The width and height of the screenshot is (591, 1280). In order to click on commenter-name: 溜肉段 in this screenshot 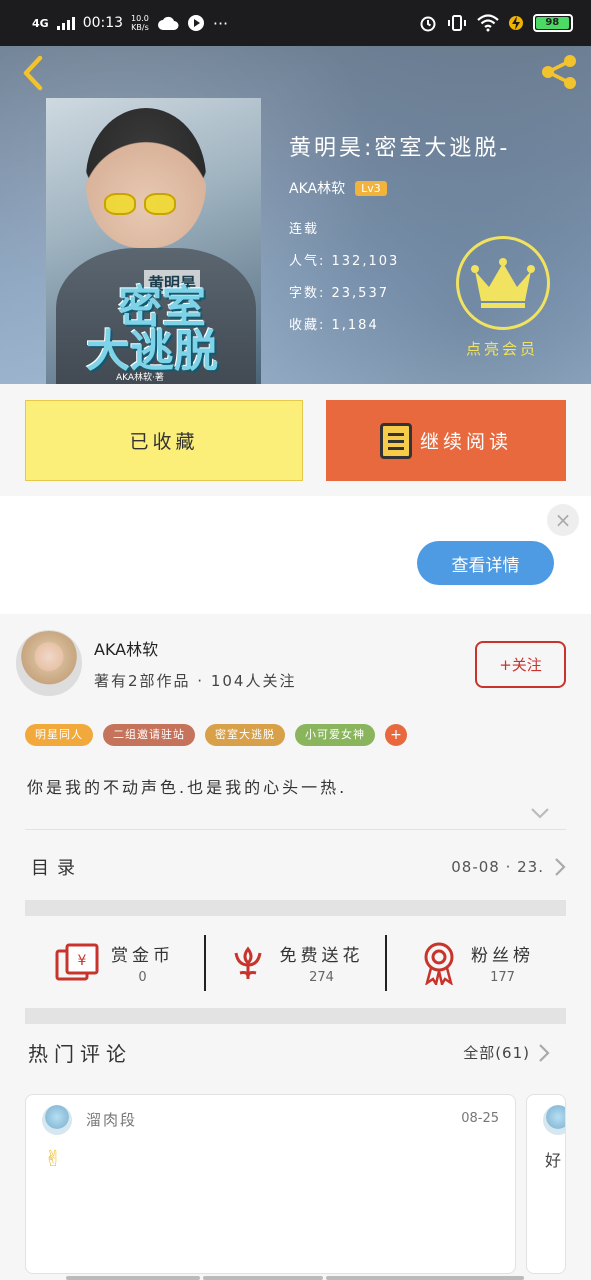, I will do `click(111, 1119)`.